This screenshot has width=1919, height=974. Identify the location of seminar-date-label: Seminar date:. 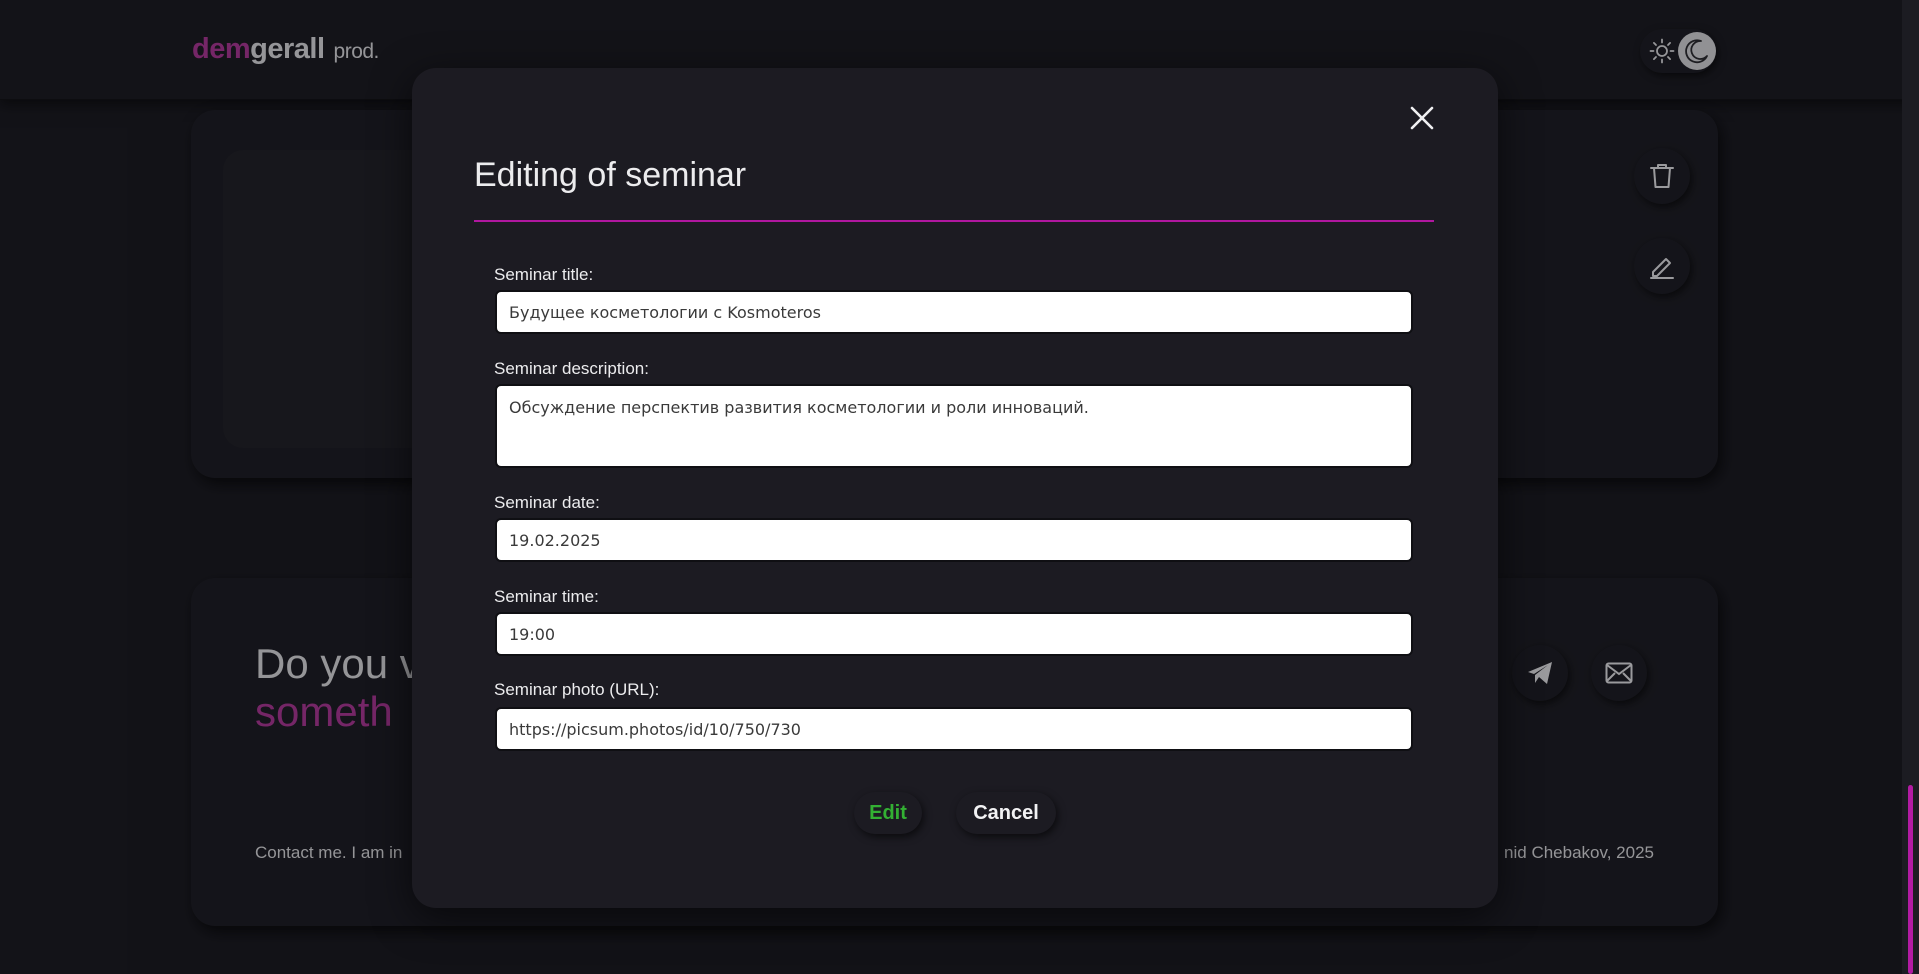
(547, 502).